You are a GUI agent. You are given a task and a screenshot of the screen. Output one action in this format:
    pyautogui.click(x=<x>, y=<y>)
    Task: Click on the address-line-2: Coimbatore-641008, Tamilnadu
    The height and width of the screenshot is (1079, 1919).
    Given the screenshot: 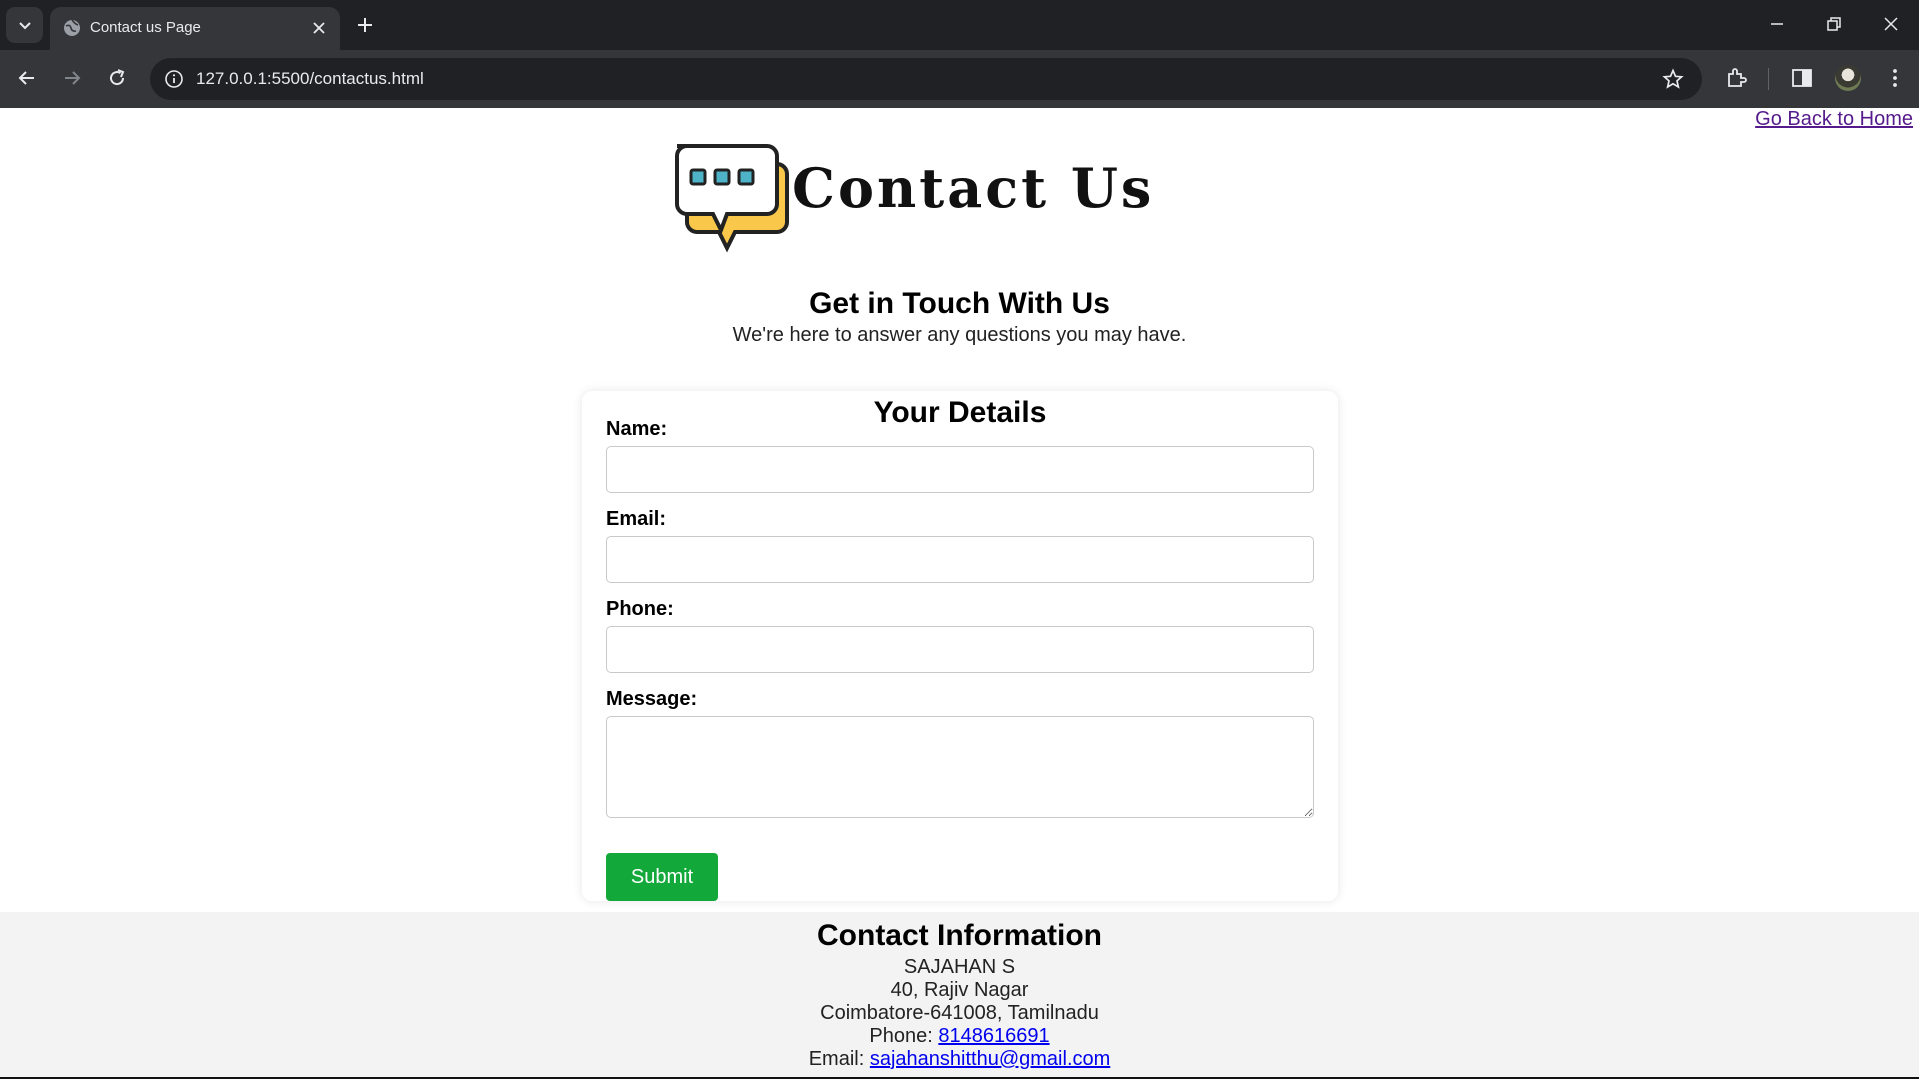 What is the action you would take?
    pyautogui.click(x=959, y=1013)
    